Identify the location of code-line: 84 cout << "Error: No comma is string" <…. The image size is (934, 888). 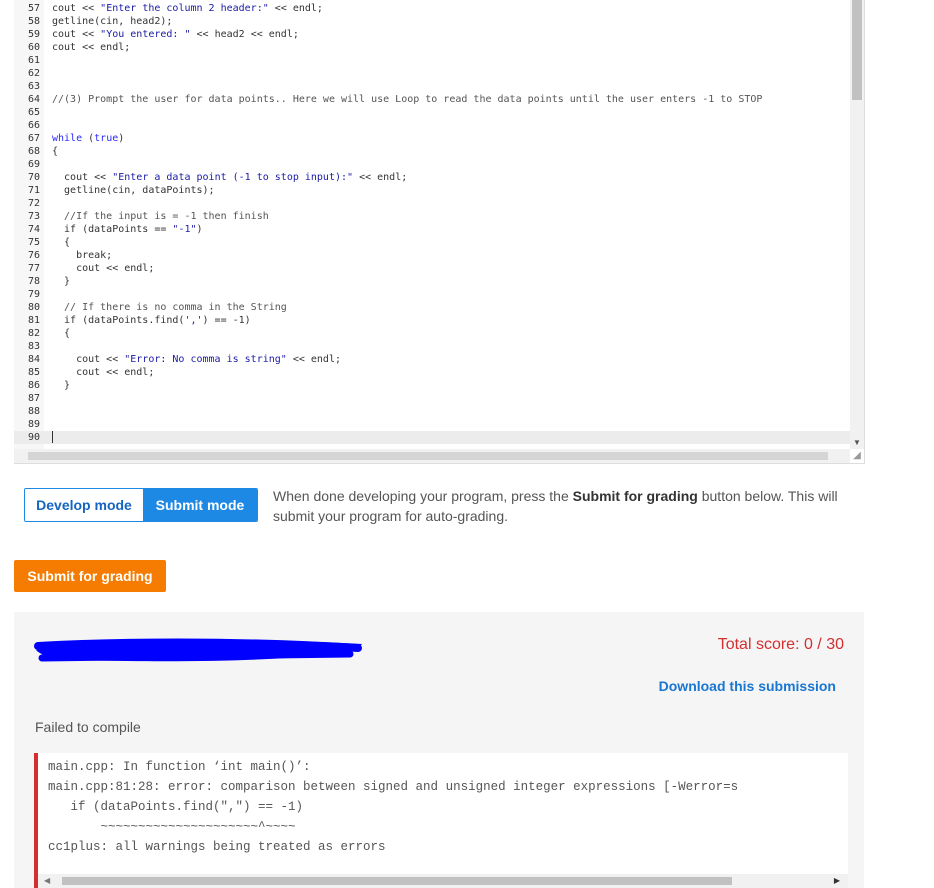
(432, 359).